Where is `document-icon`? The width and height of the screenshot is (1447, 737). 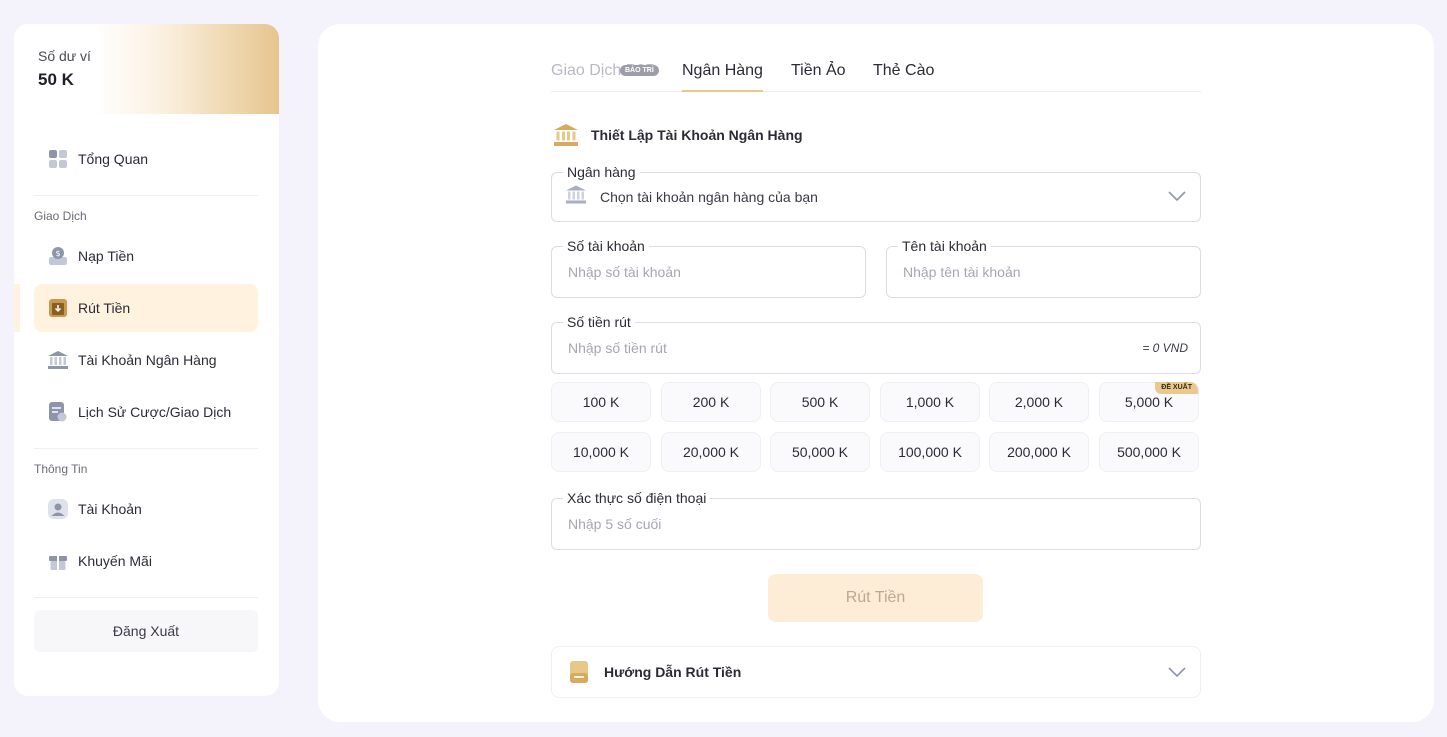
document-icon is located at coordinates (580, 672).